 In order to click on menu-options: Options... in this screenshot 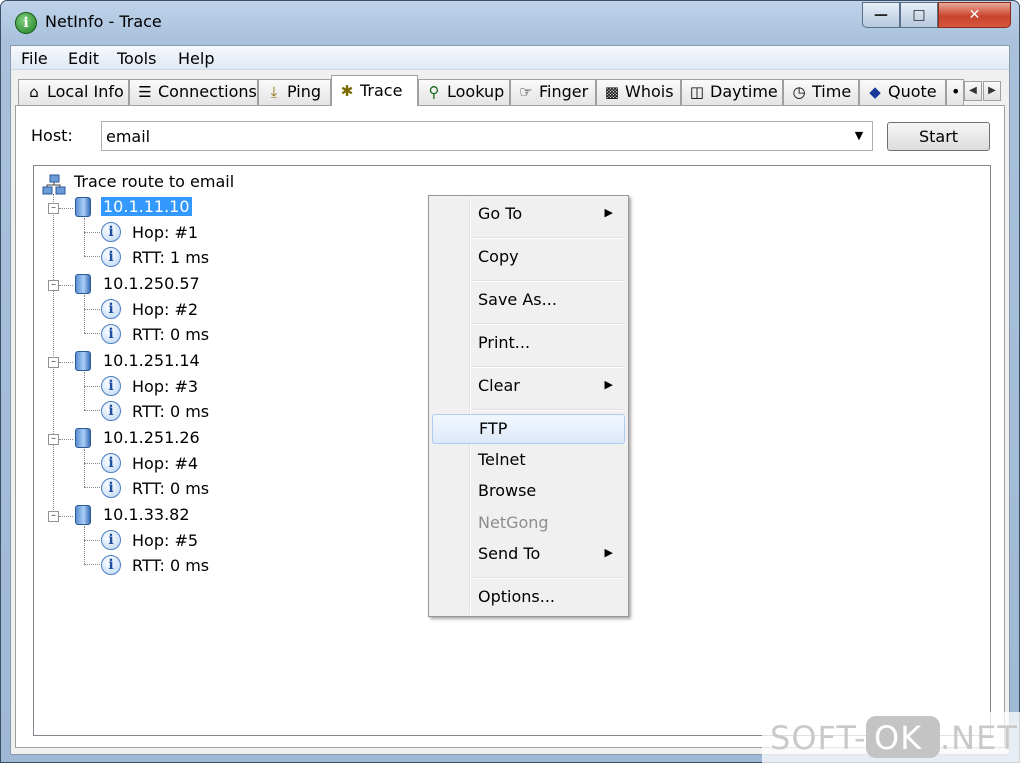, I will do `click(528, 598)`.